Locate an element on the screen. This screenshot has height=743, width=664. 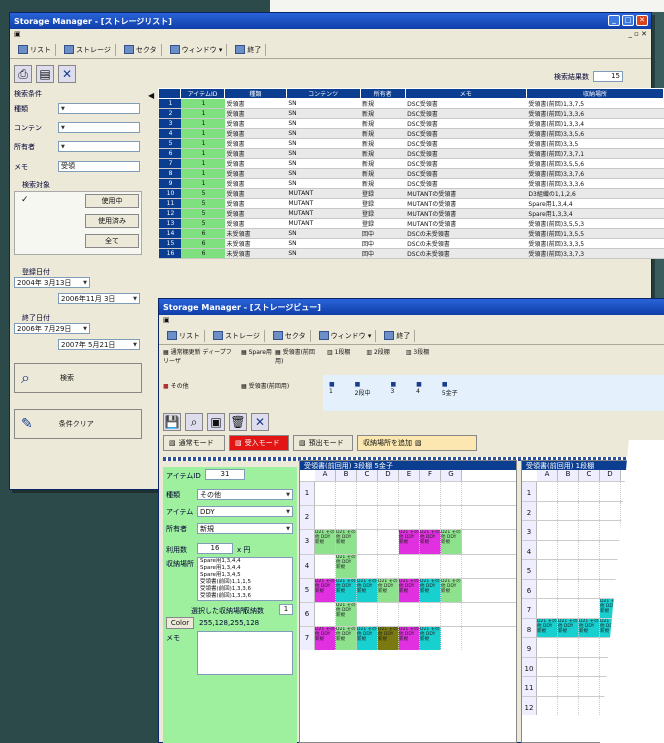
dispatch-mode-button: ▧ 預出モード is located at coordinates (323, 443).